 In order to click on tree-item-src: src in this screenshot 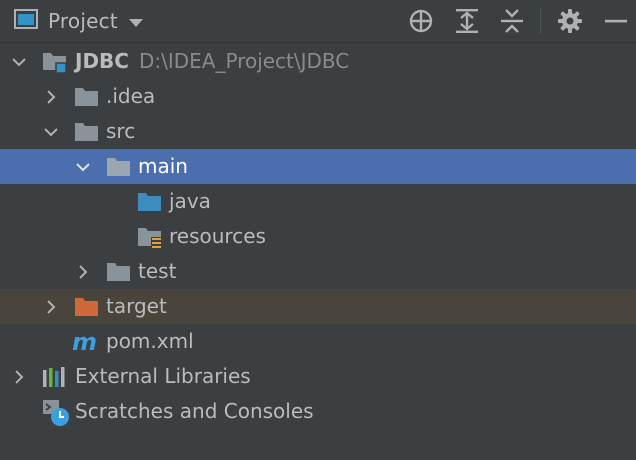, I will do `click(318, 131)`.